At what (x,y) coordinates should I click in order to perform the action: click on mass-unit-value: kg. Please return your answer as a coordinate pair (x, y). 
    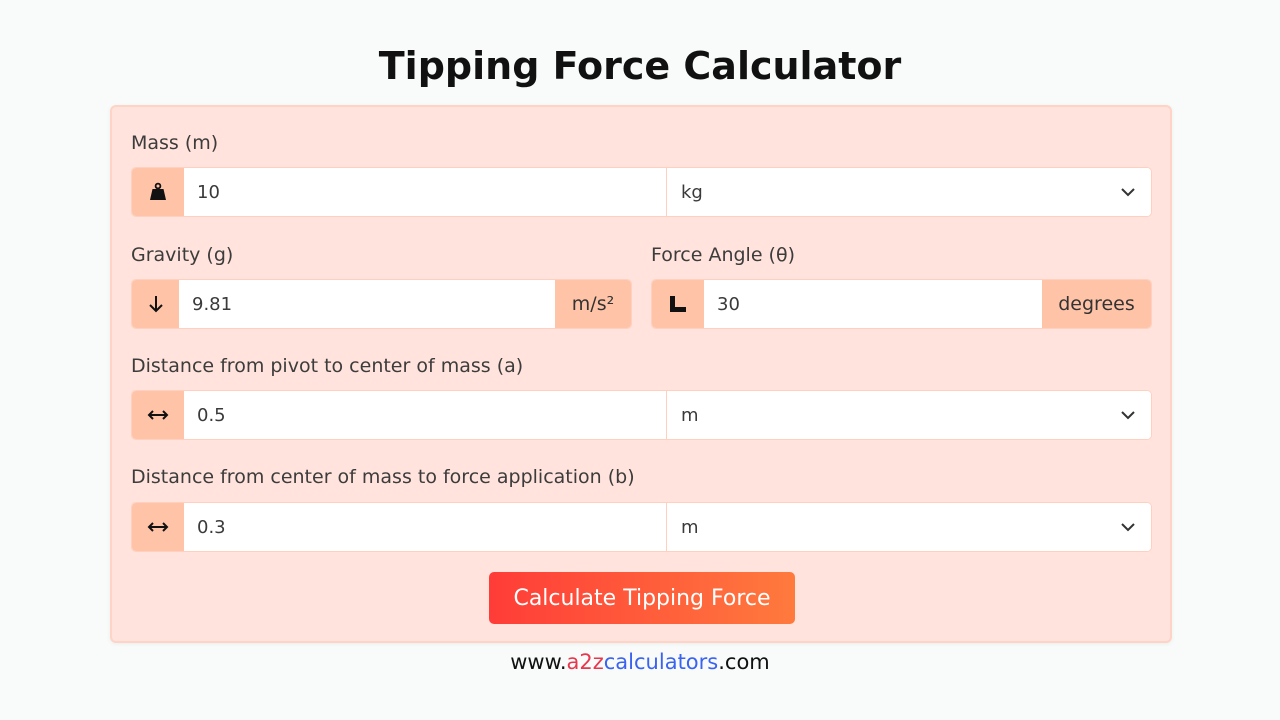
    Looking at the image, I should click on (692, 192).